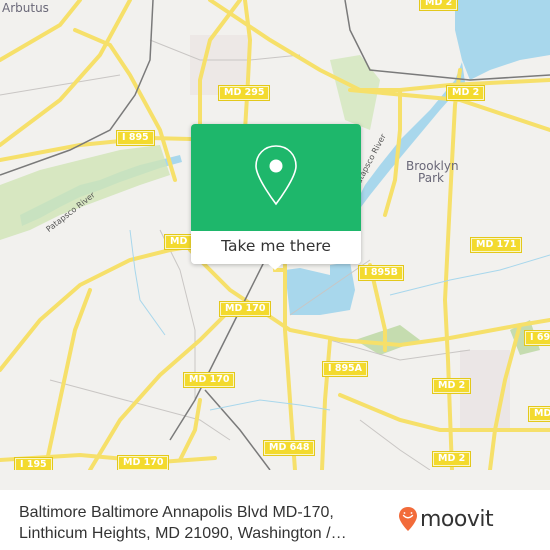  Describe the element at coordinates (275, 266) in the screenshot. I see `popup-tail` at that location.